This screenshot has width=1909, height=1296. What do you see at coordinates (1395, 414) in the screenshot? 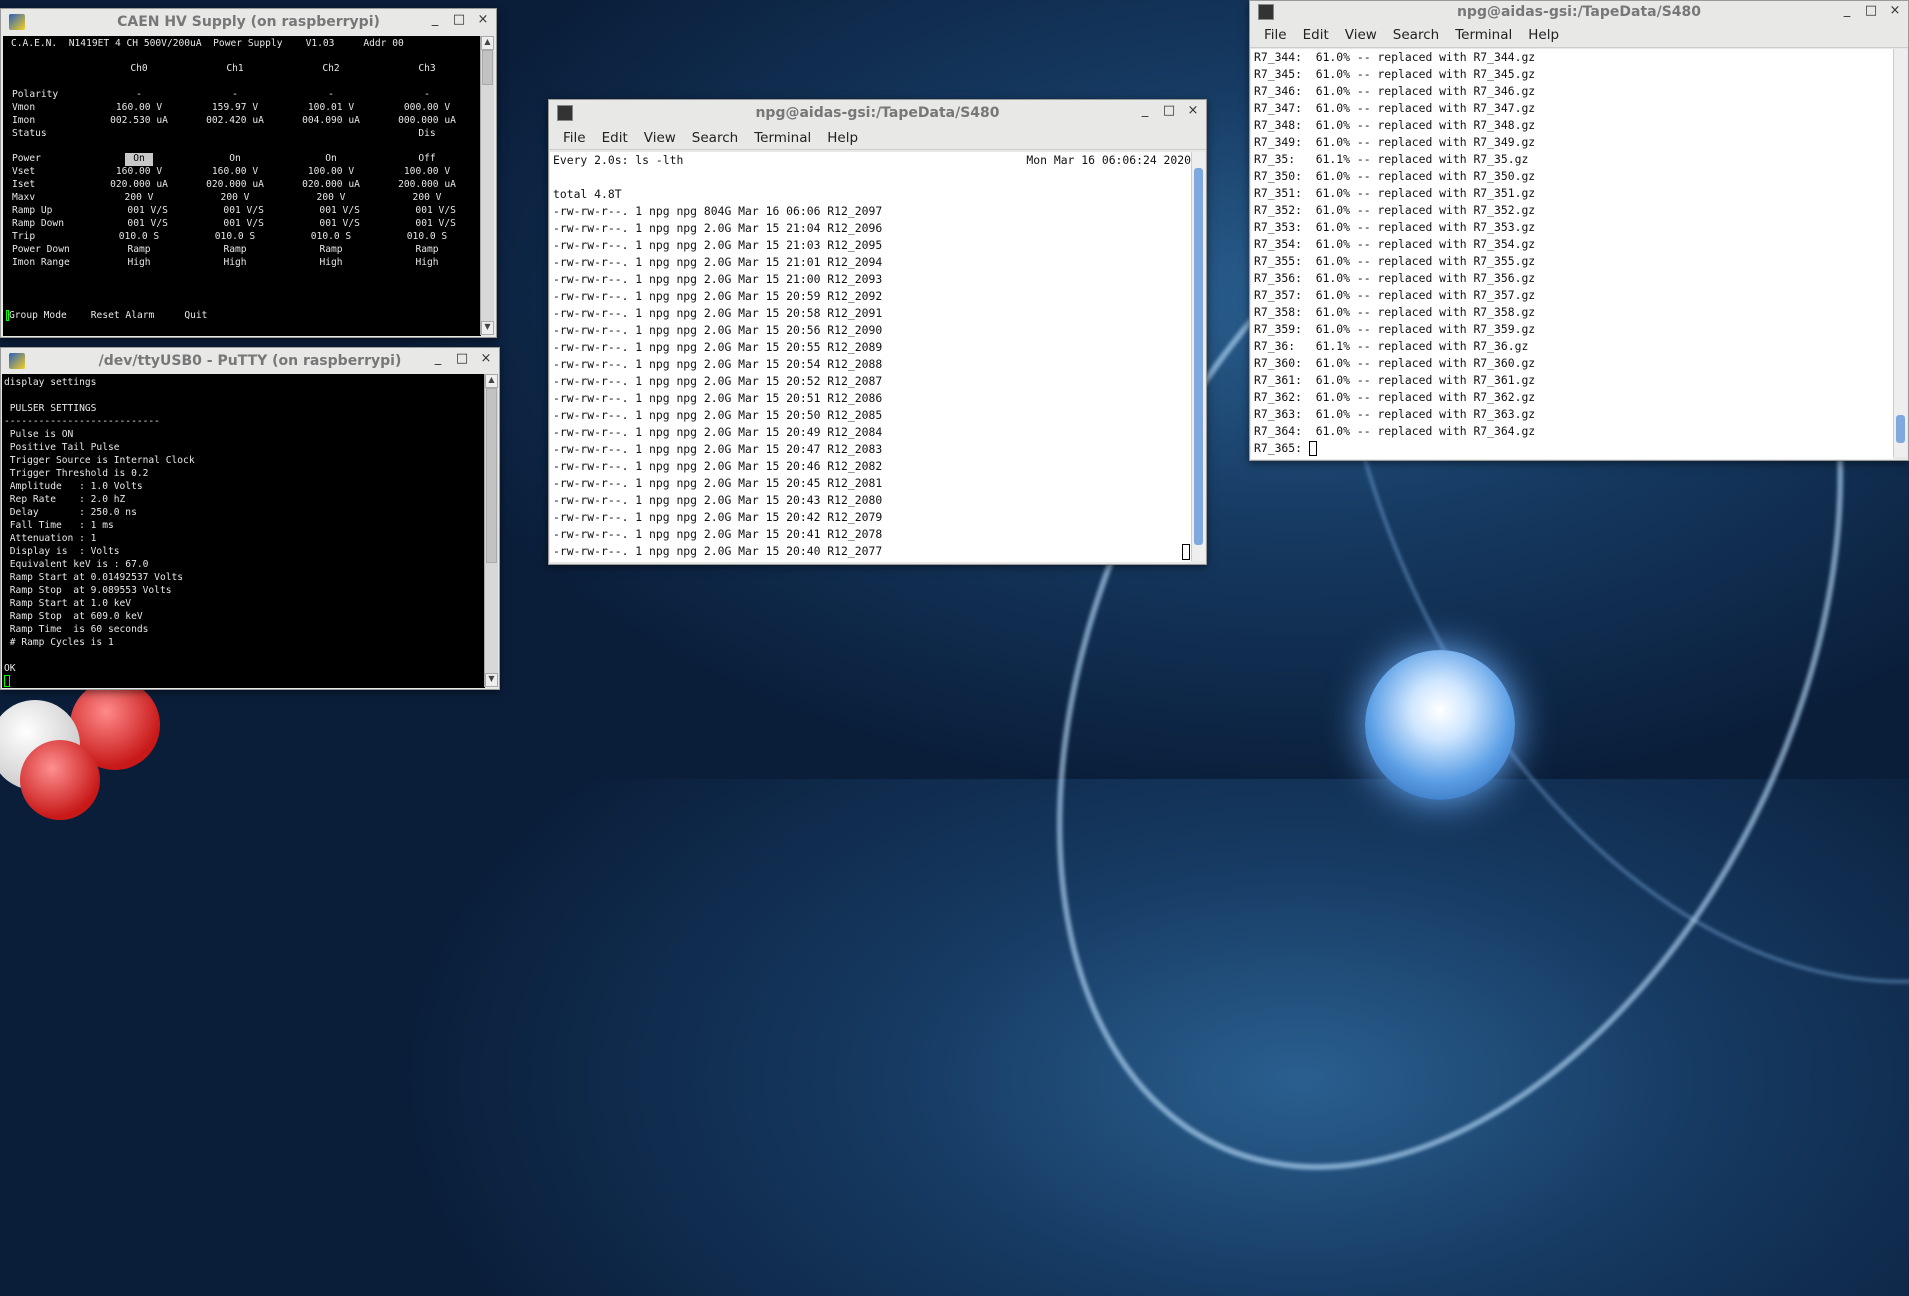
I see `gzip-output-line: R7_363: 61.0% -- replaced with R7_363.gz` at bounding box center [1395, 414].